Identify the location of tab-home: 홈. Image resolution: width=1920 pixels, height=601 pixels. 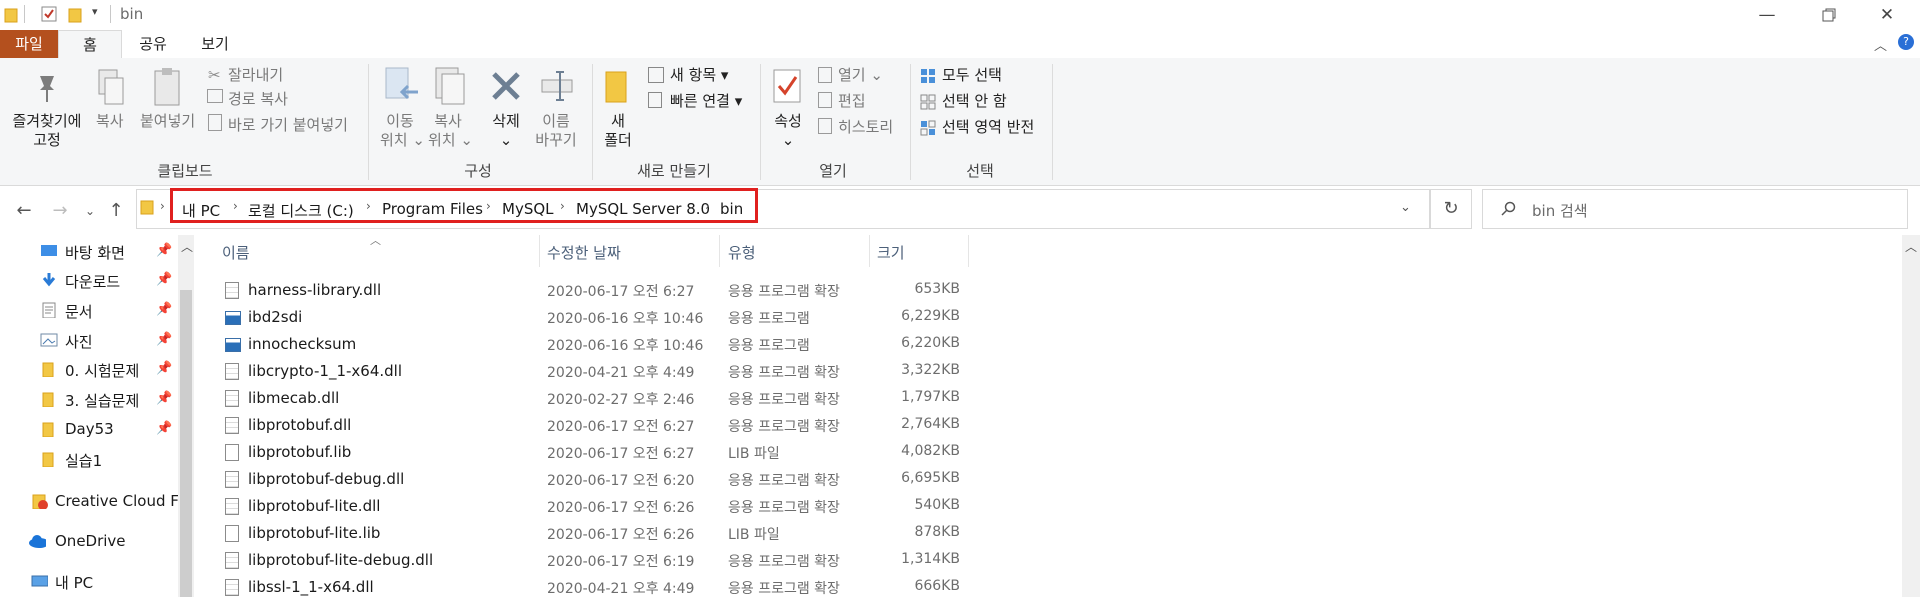
(90, 44).